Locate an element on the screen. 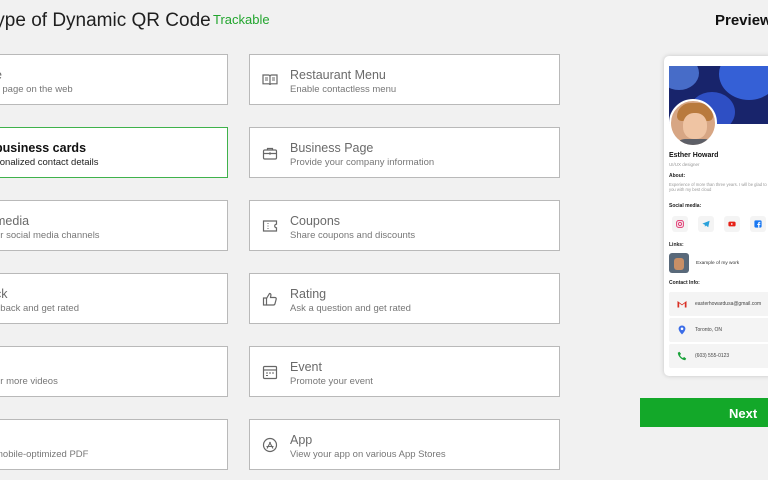 This screenshot has width=768, height=480. card-subtitle: Promote your event is located at coordinates (331, 381).